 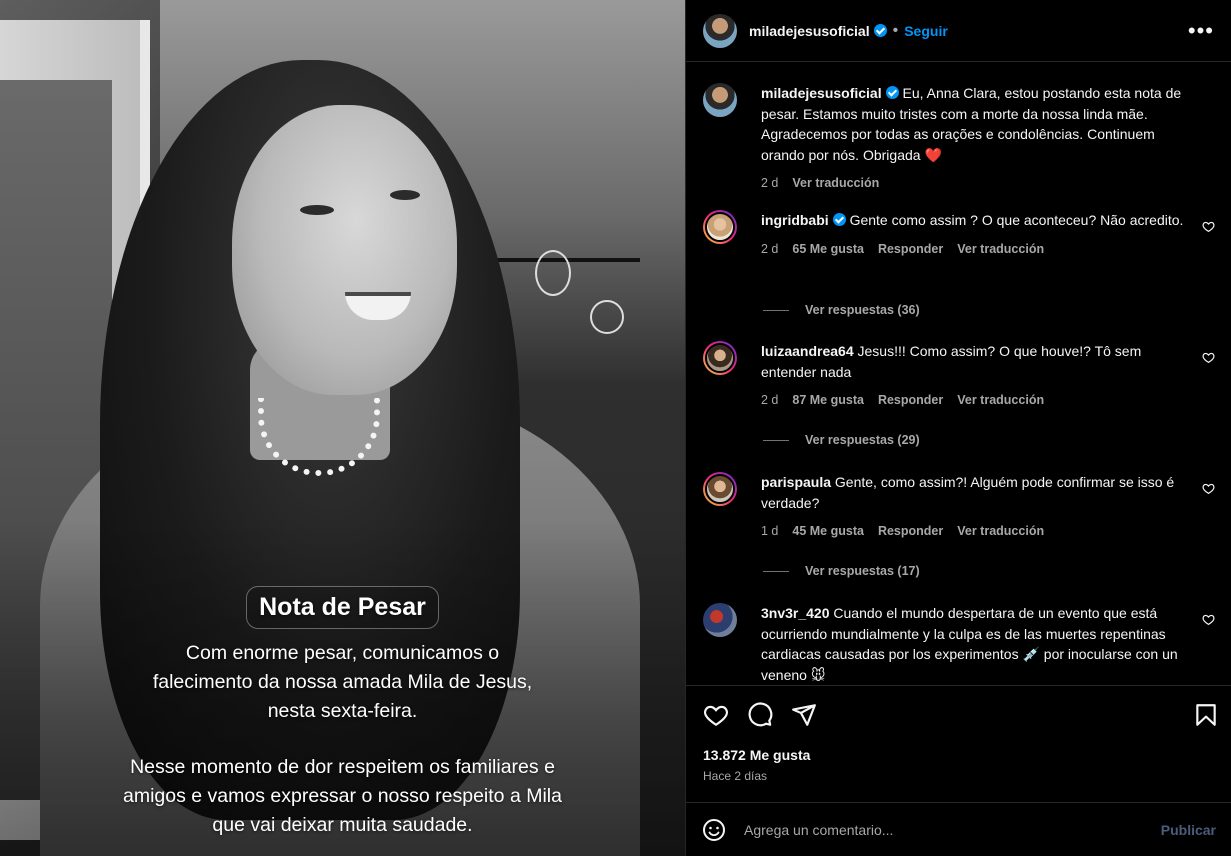 I want to click on comment-username: 3nv3r_420, so click(x=795, y=613).